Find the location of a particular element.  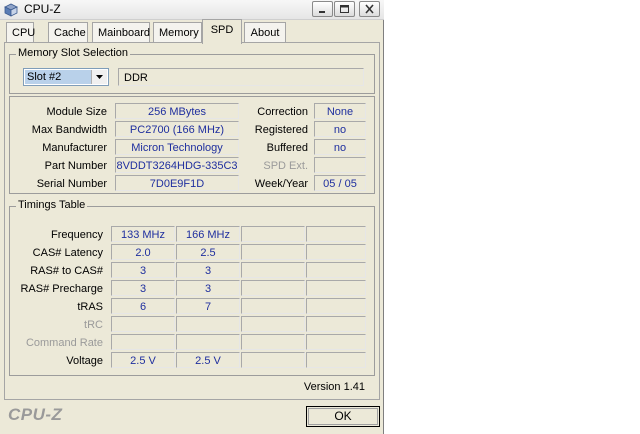

serial-number-label: Serial Number is located at coordinates (71, 184).